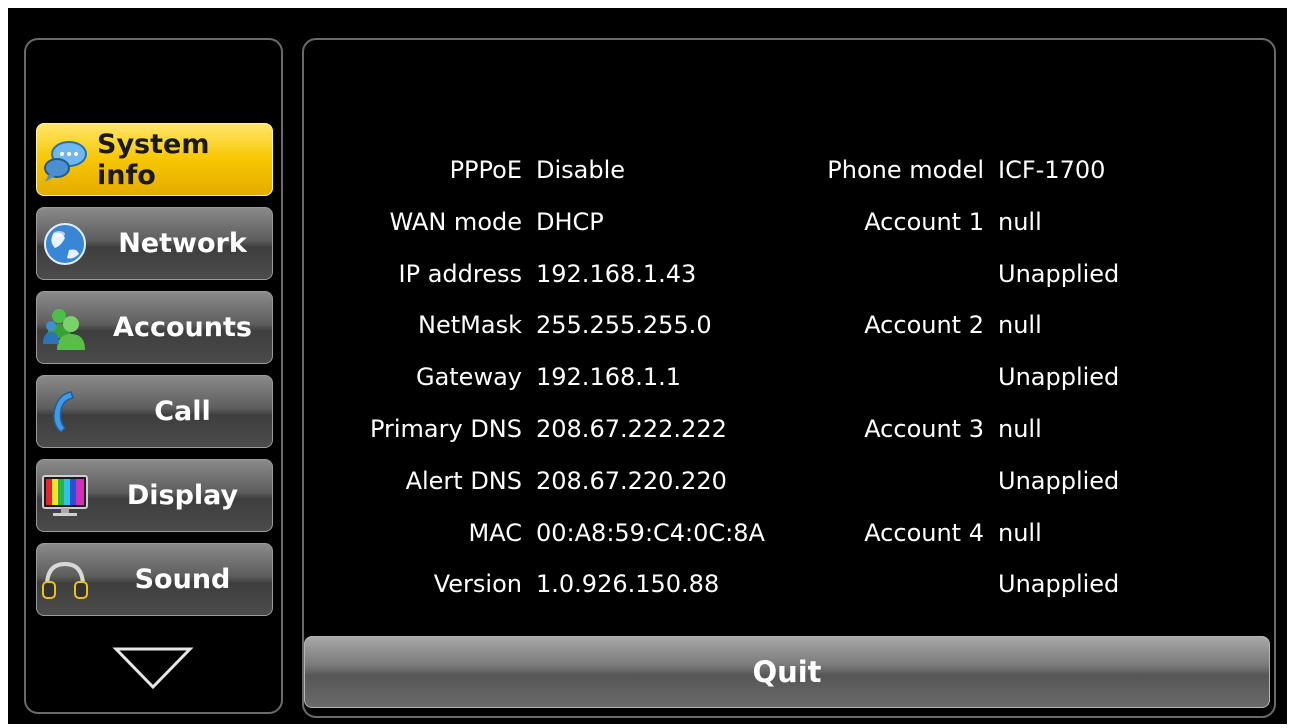  Describe the element at coordinates (65, 580) in the screenshot. I see `headphones-icon` at that location.